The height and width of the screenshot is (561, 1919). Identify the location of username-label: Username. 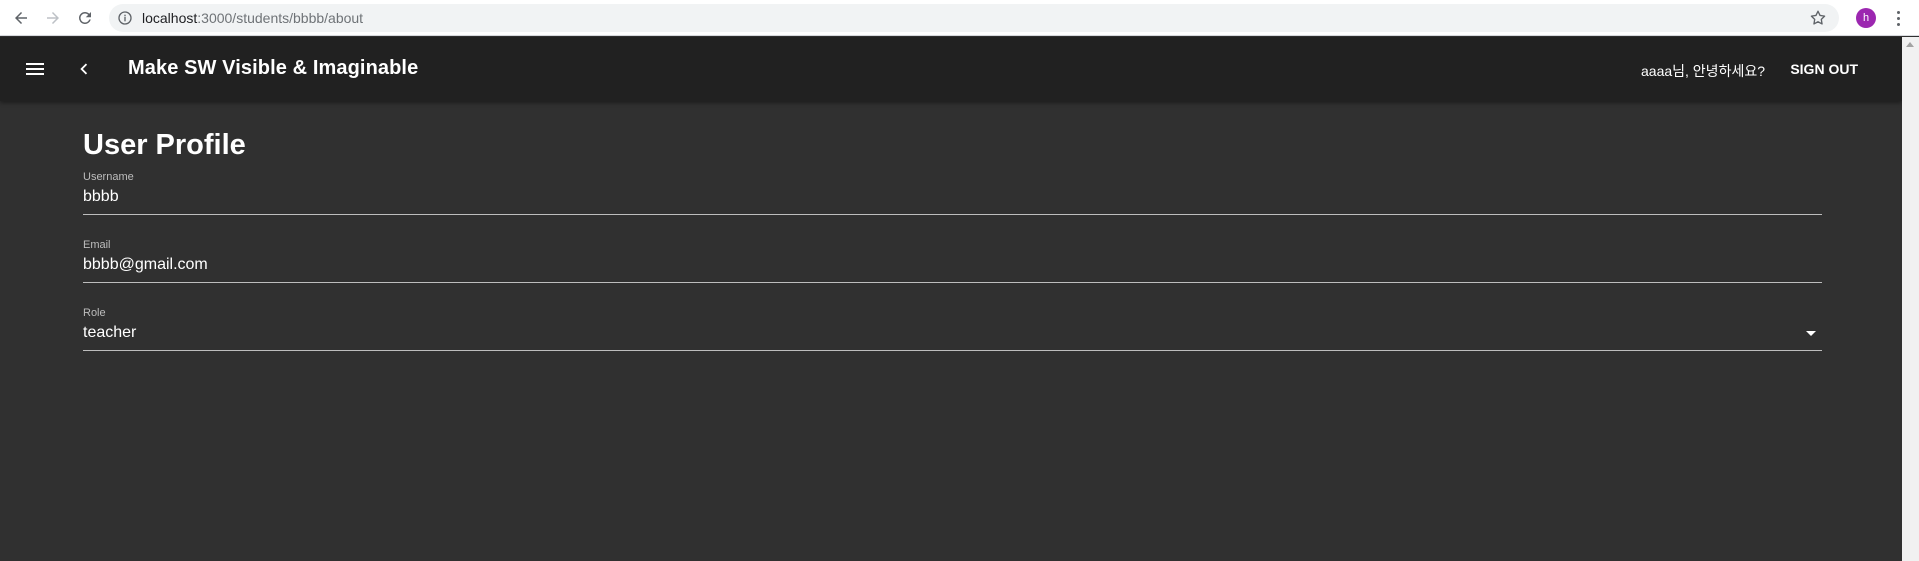
(108, 177).